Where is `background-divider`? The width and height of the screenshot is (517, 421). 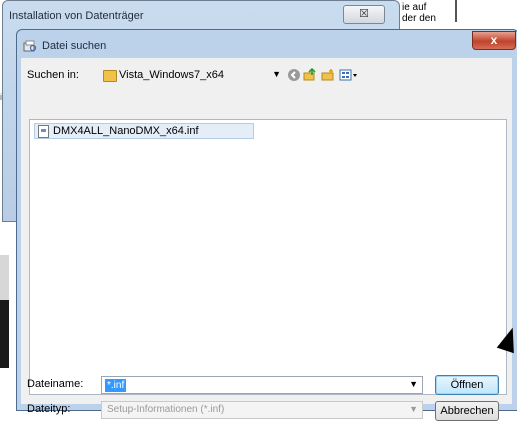
background-divider is located at coordinates (456, 11).